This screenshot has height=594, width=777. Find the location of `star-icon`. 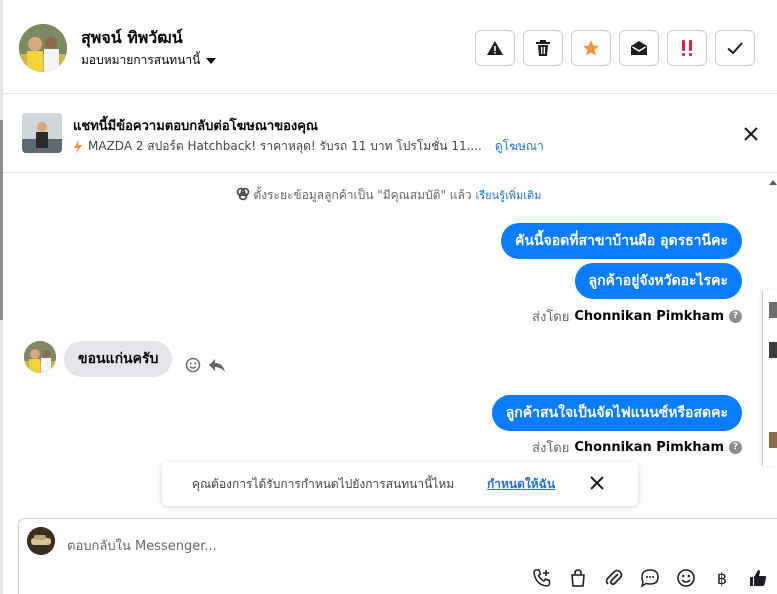

star-icon is located at coordinates (591, 48).